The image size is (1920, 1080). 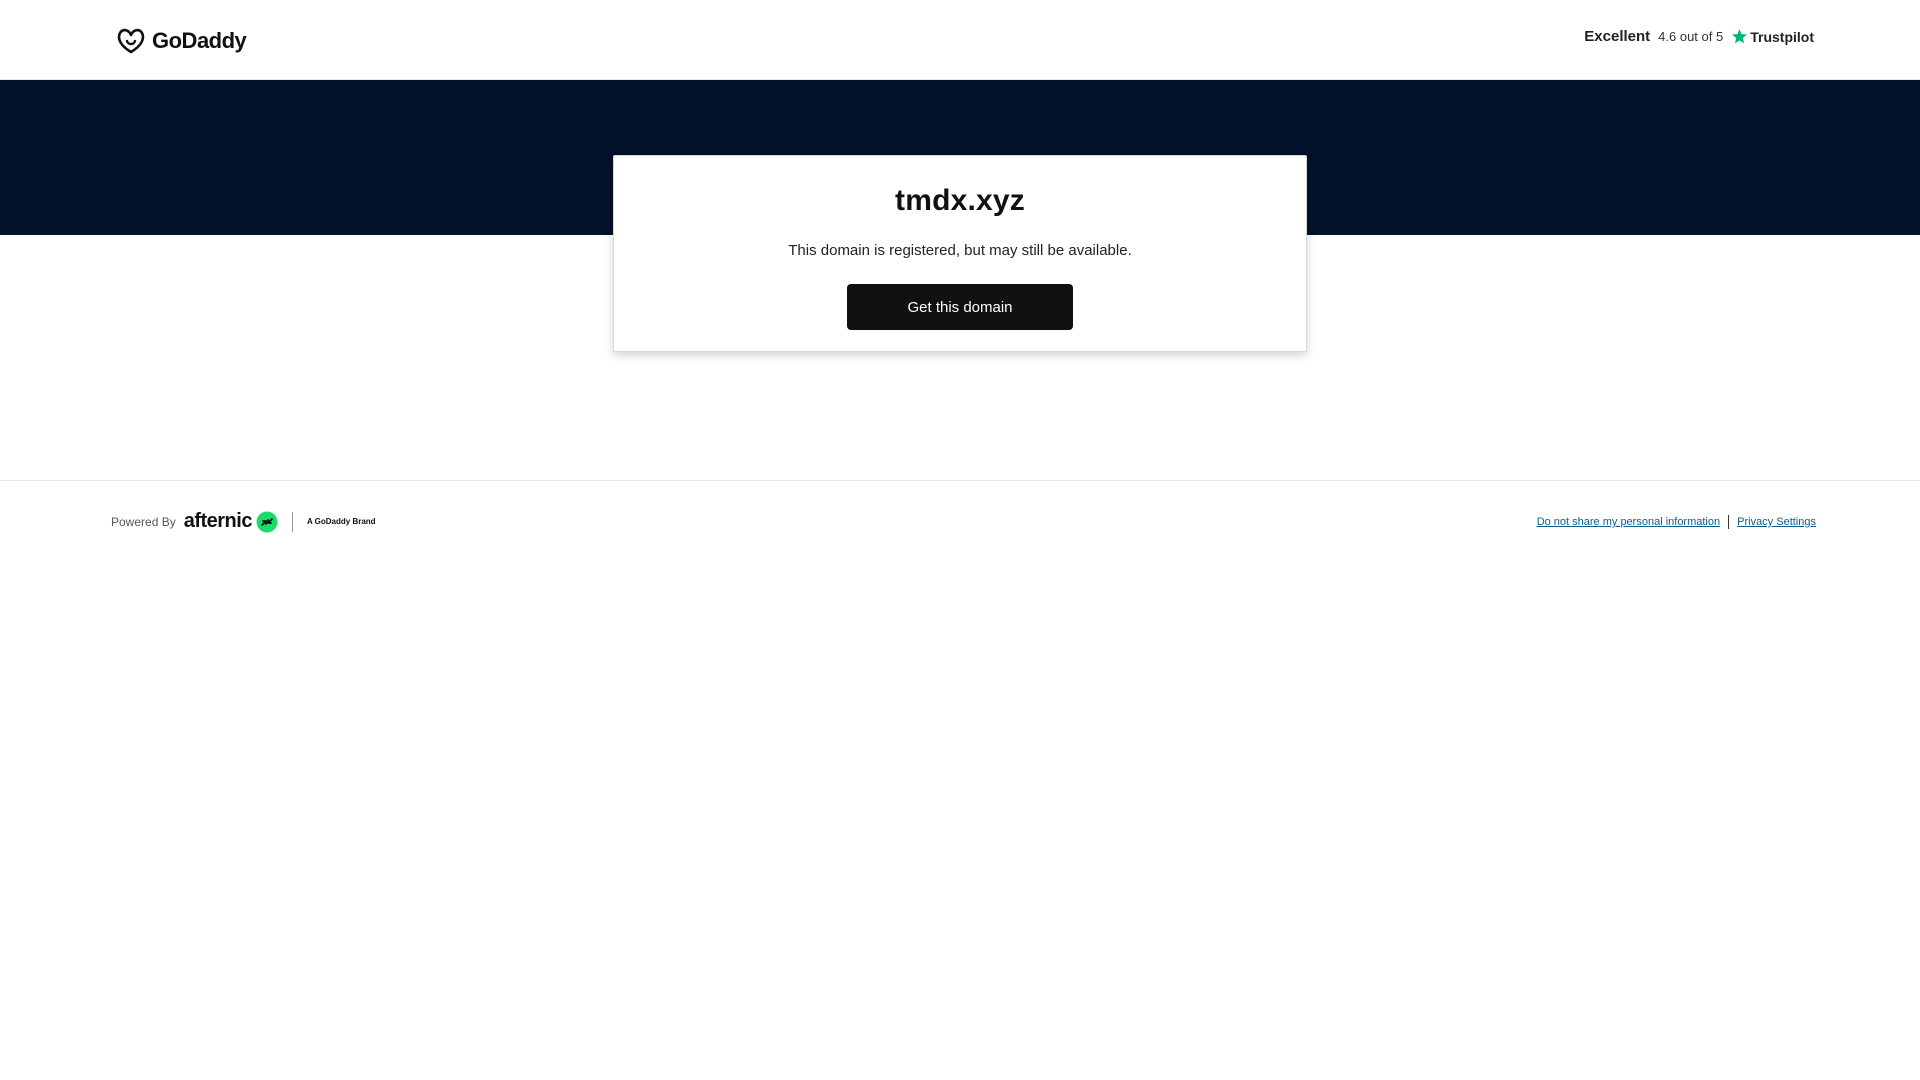 I want to click on godaddy-logo: GoDaddy, so click(x=181, y=41).